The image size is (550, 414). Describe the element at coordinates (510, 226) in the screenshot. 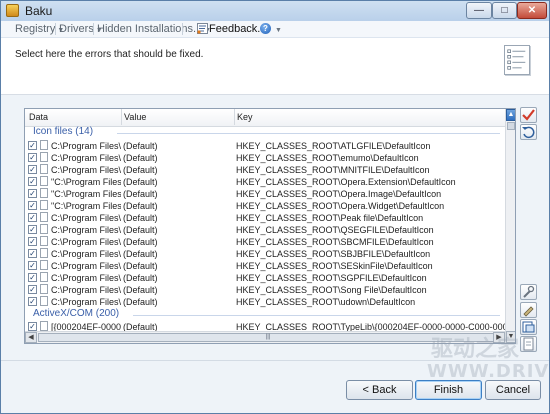

I see `vertical-scrollbar: ▲ ▼` at that location.